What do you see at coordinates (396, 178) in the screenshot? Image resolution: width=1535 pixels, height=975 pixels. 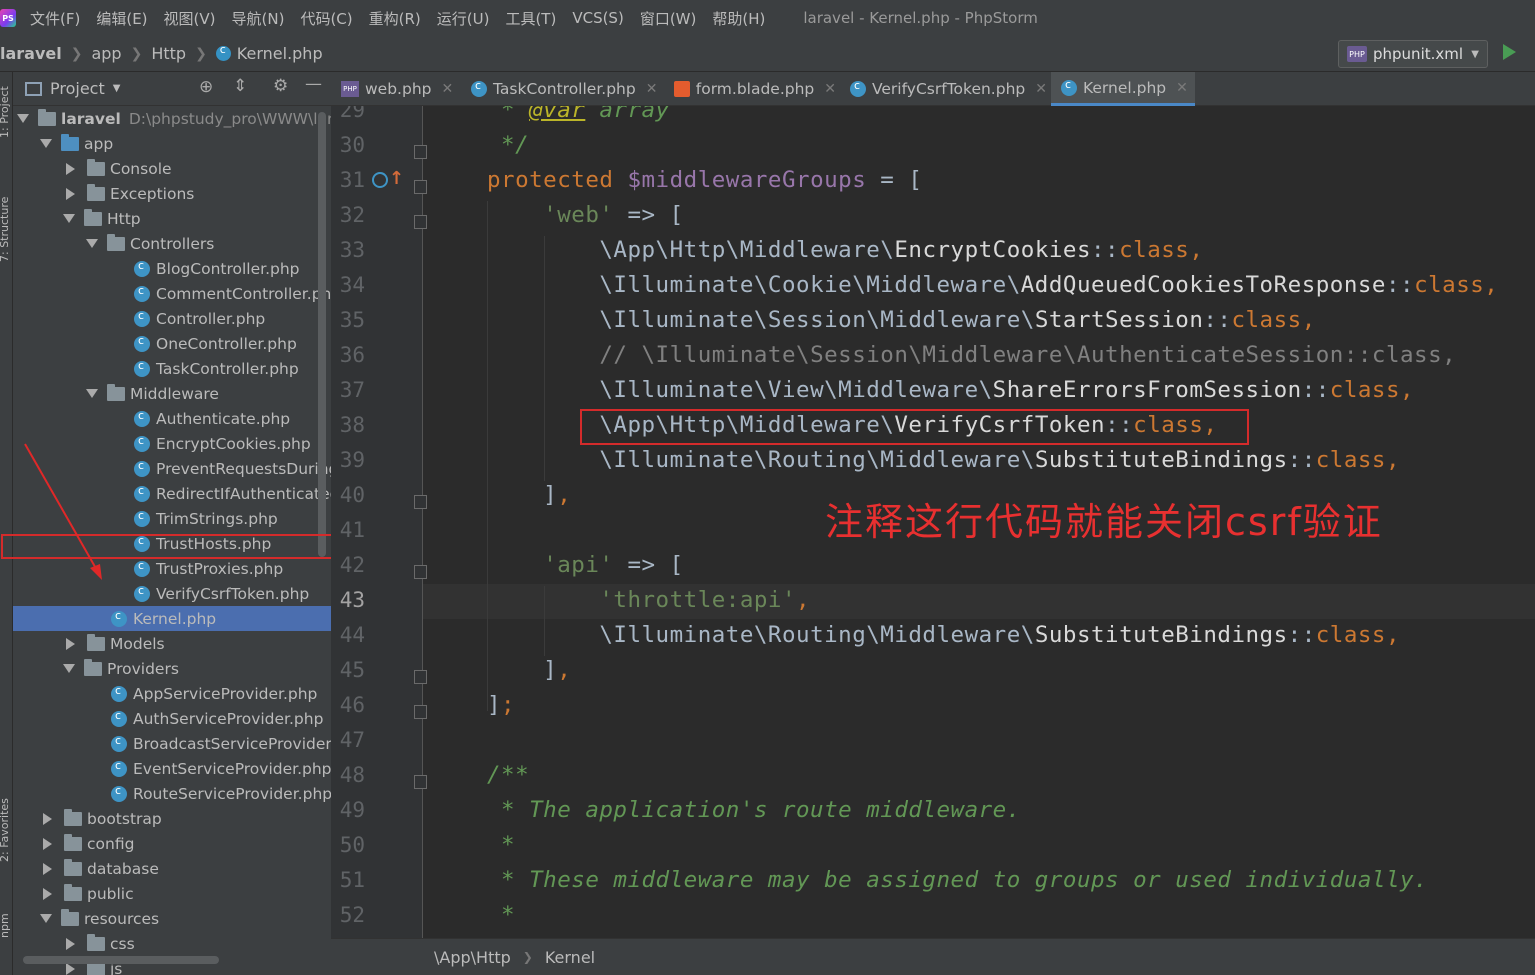 I see `override-arrow-icon: ↑` at bounding box center [396, 178].